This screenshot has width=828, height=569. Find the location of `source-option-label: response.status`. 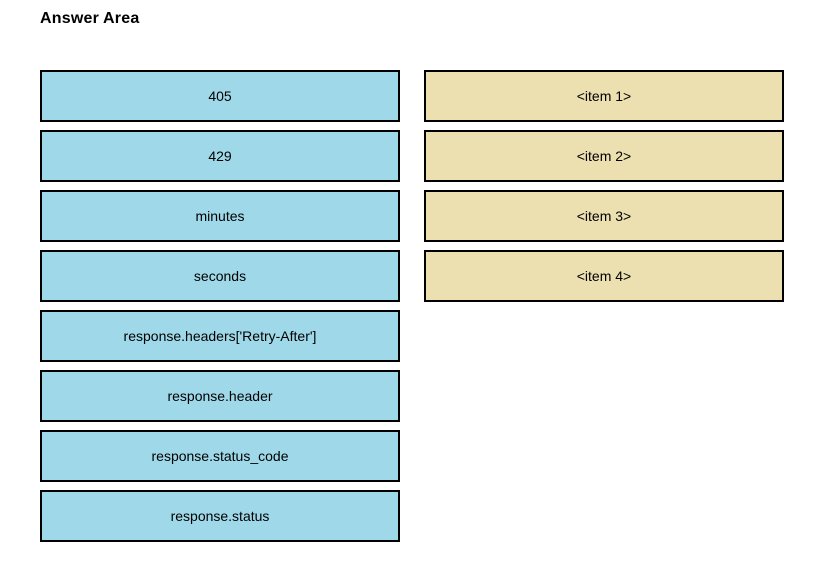

source-option-label: response.status is located at coordinates (220, 515).